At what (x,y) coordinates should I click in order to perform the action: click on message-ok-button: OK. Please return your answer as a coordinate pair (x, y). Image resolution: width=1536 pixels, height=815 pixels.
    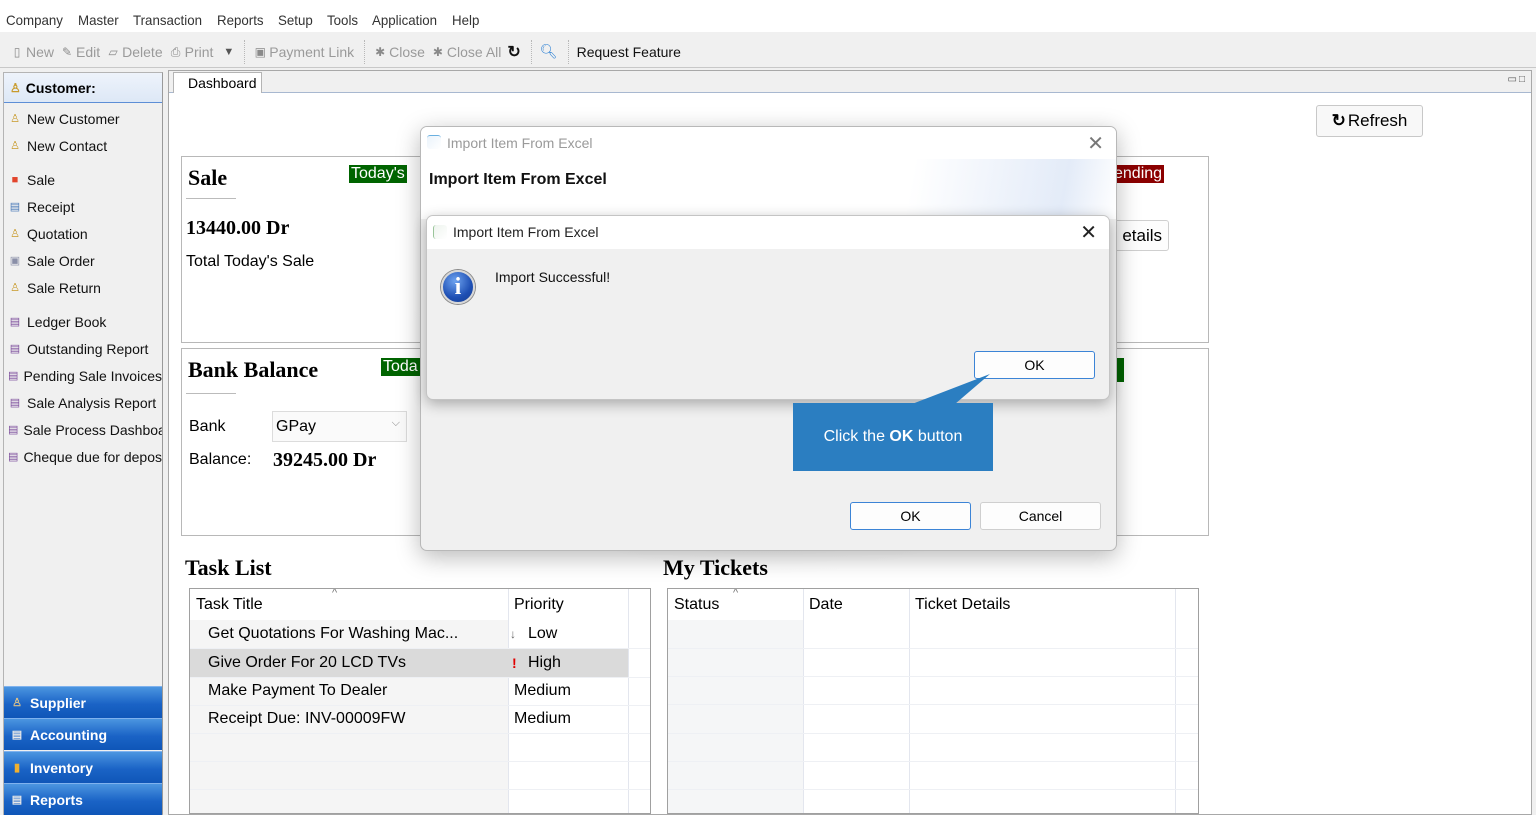
    Looking at the image, I should click on (1034, 365).